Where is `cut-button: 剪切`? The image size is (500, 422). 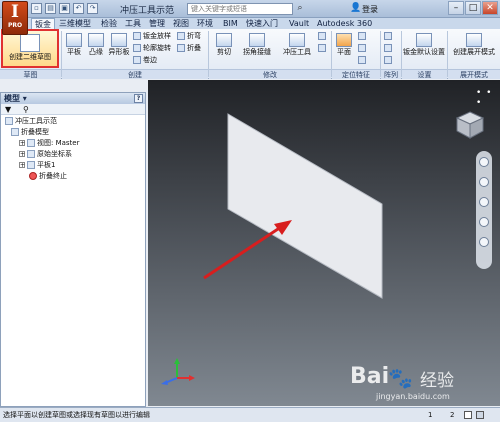
cut-button: 剪切 is located at coordinates (224, 45).